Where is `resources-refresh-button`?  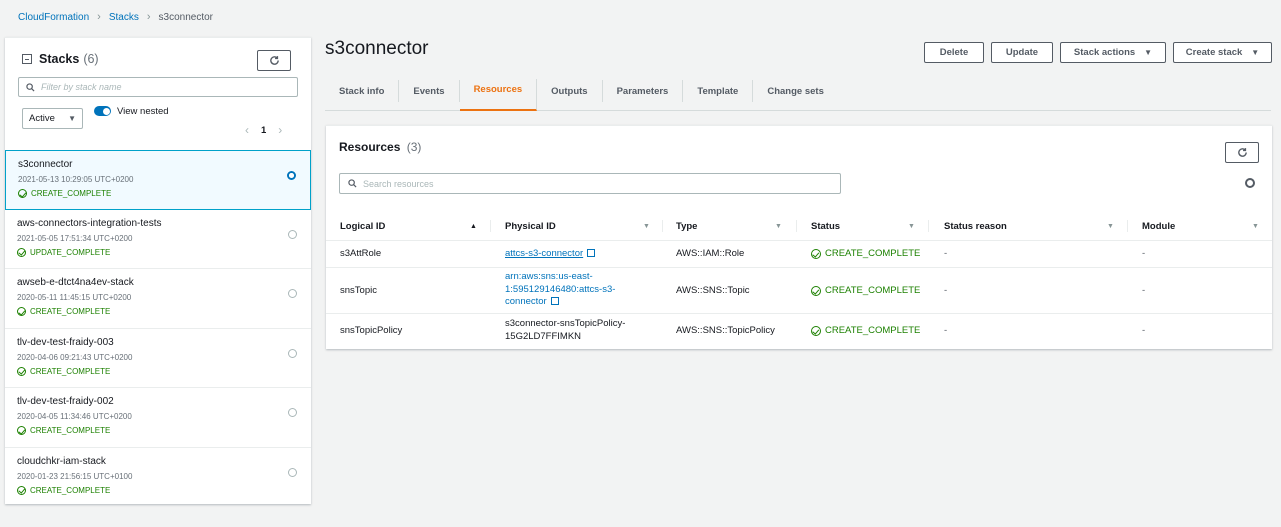 resources-refresh-button is located at coordinates (1242, 152).